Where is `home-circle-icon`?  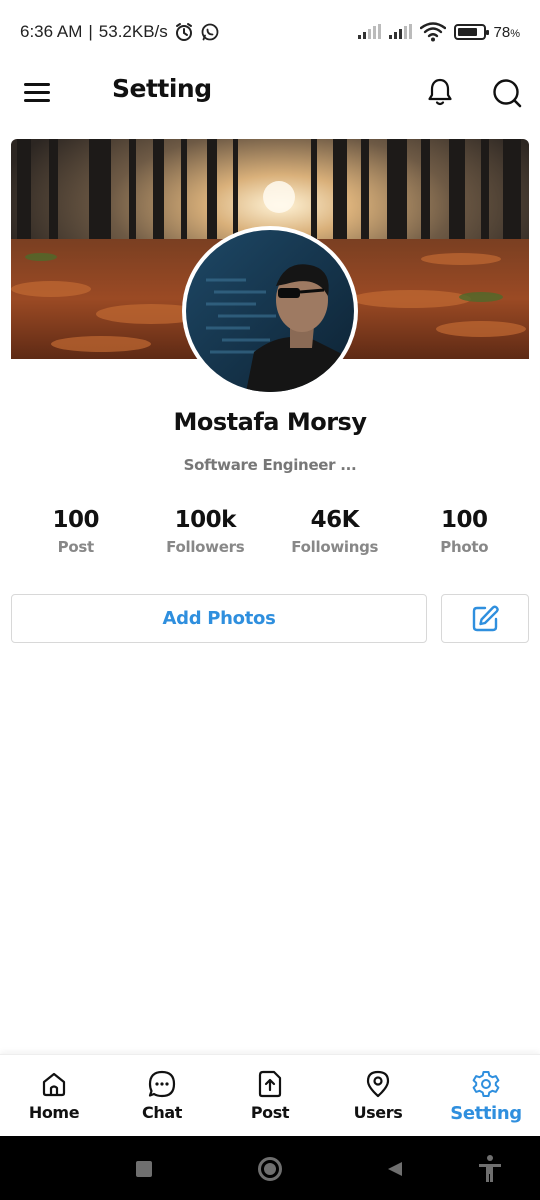
home-circle-icon is located at coordinates (270, 1169).